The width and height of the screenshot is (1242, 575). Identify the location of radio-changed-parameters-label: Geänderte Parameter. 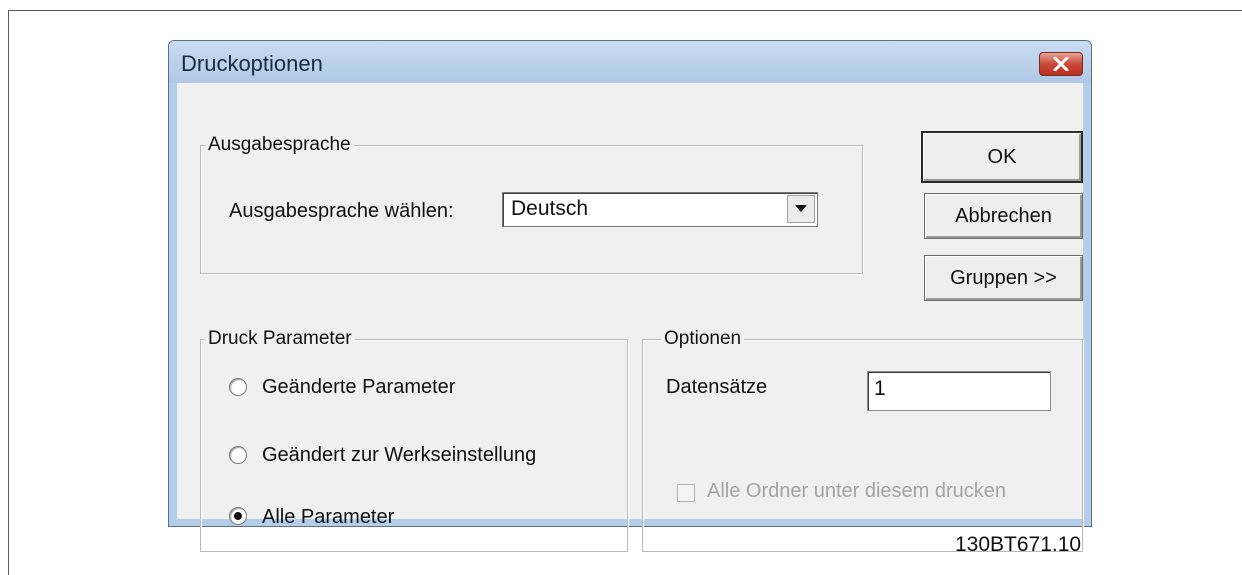
(358, 387).